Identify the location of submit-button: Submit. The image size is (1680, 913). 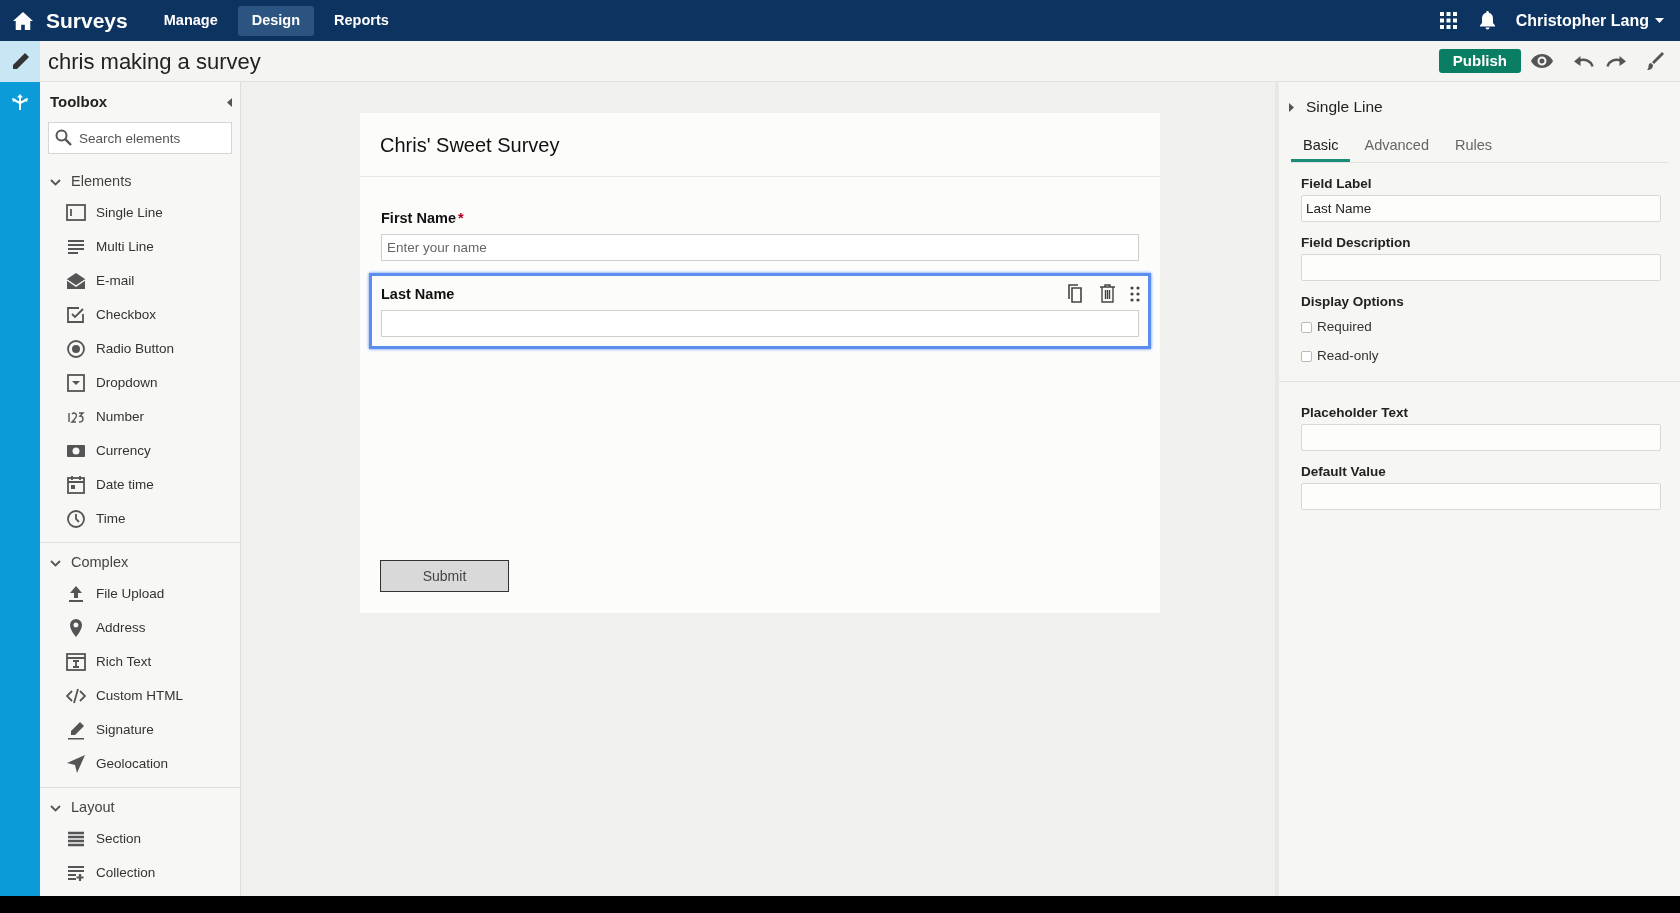
(444, 576).